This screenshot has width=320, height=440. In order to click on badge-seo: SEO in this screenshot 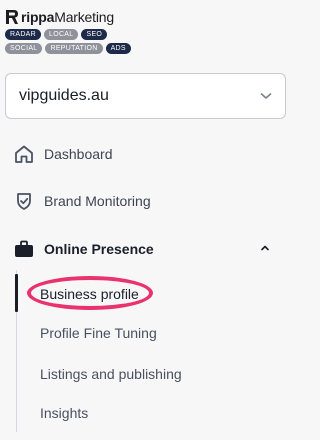, I will do `click(94, 34)`.